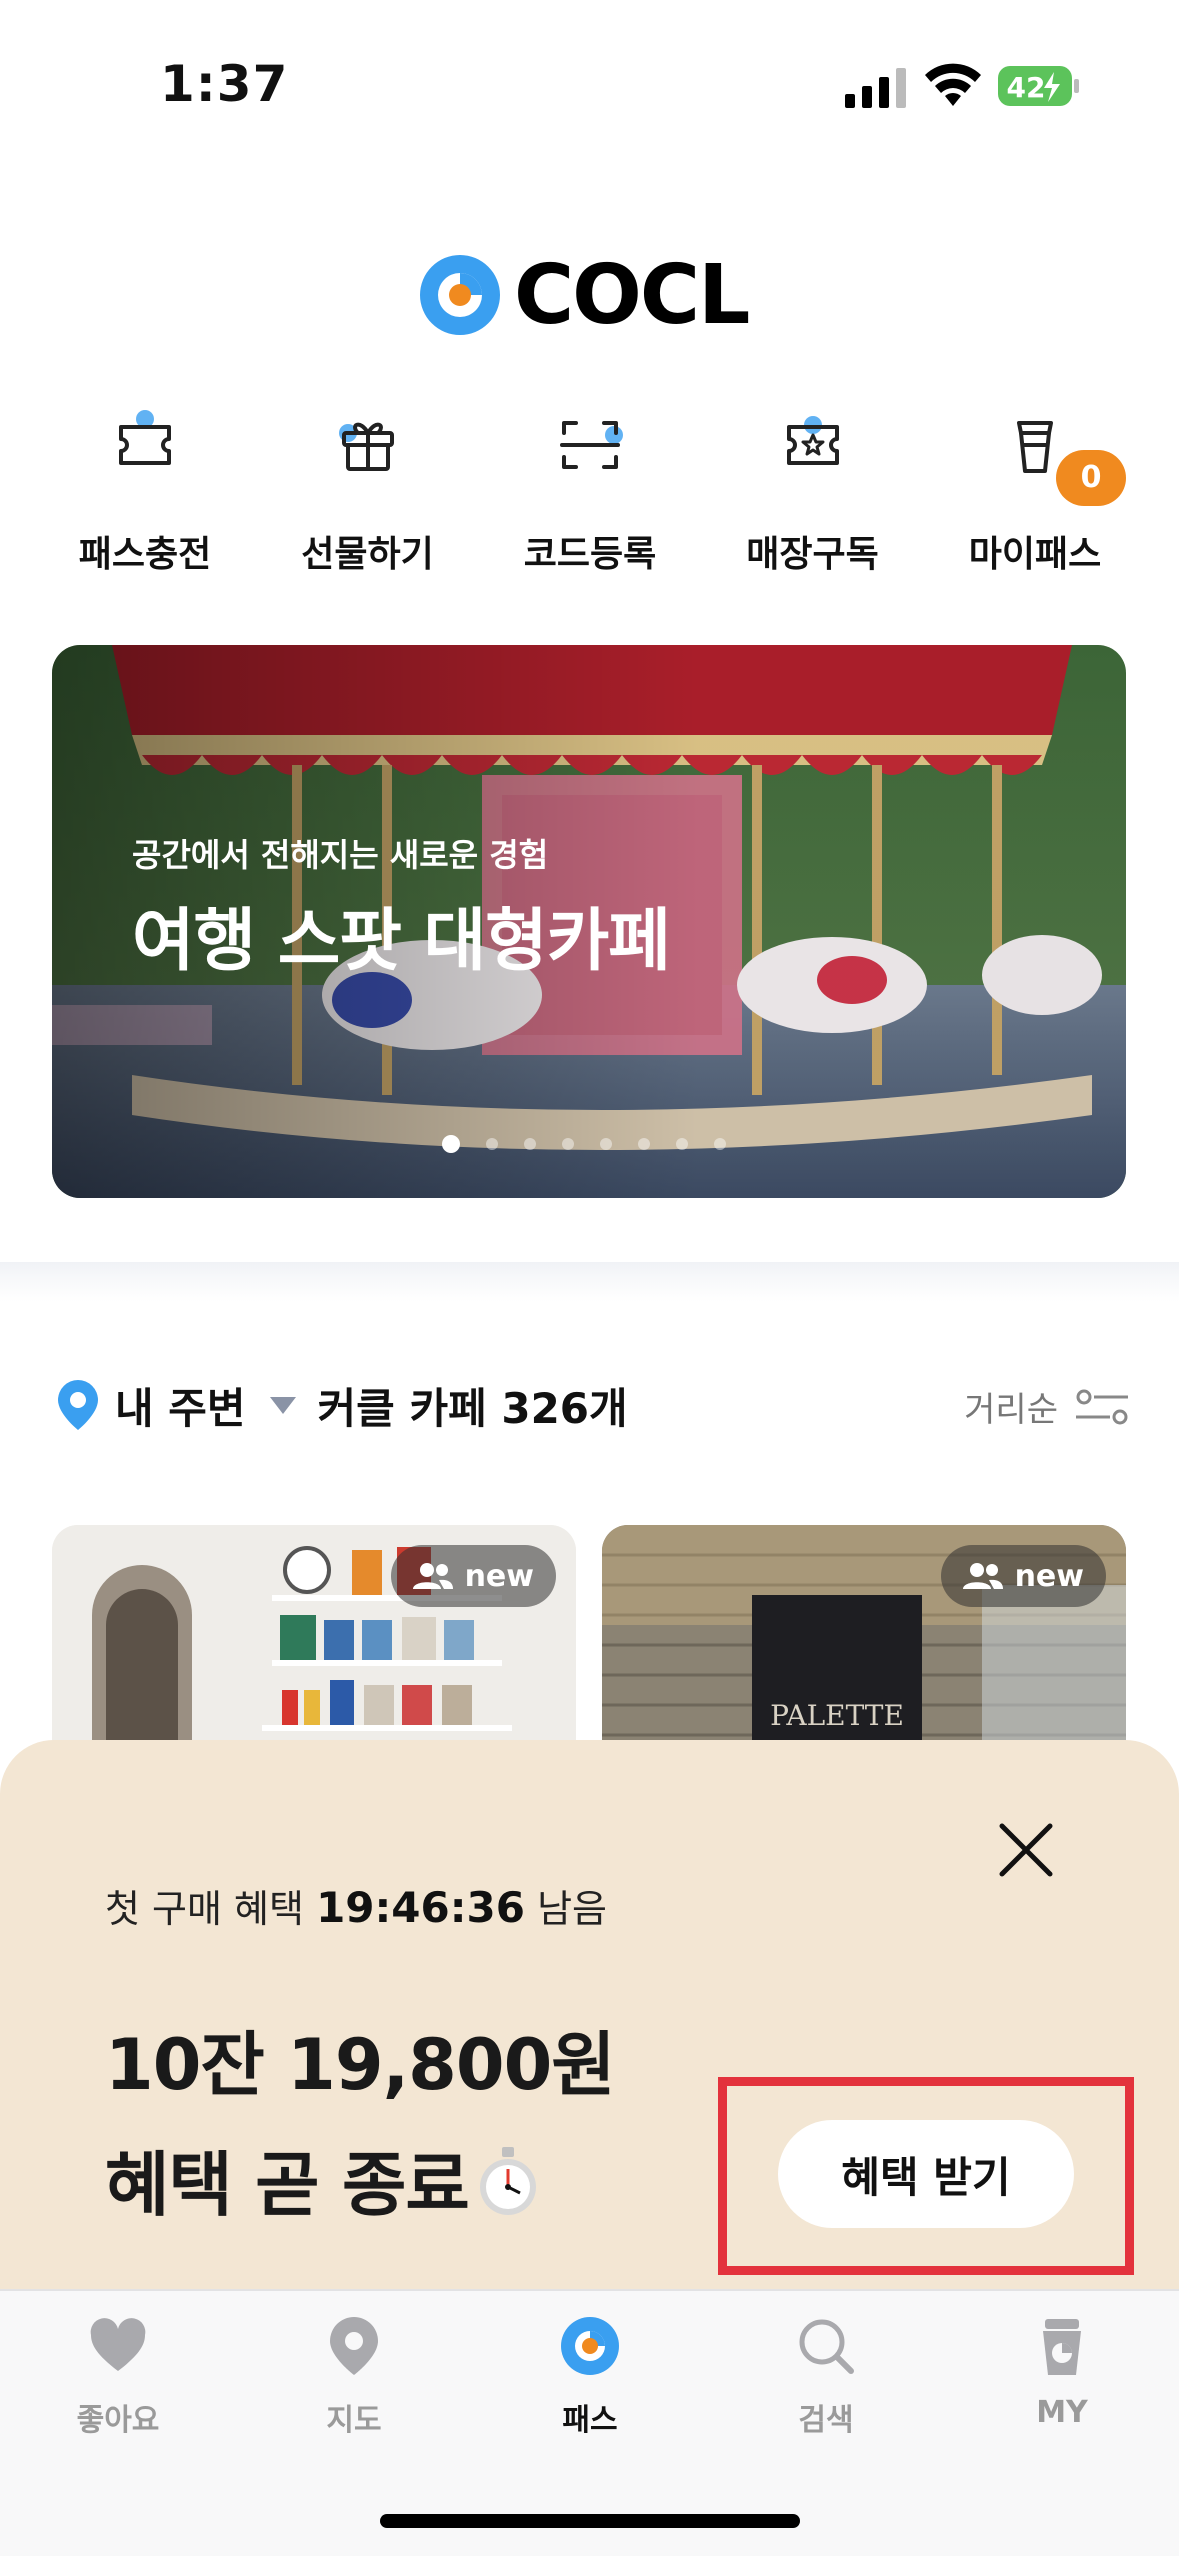  I want to click on promo-title-line2: 혜택 곧 종료, so click(360, 2185).